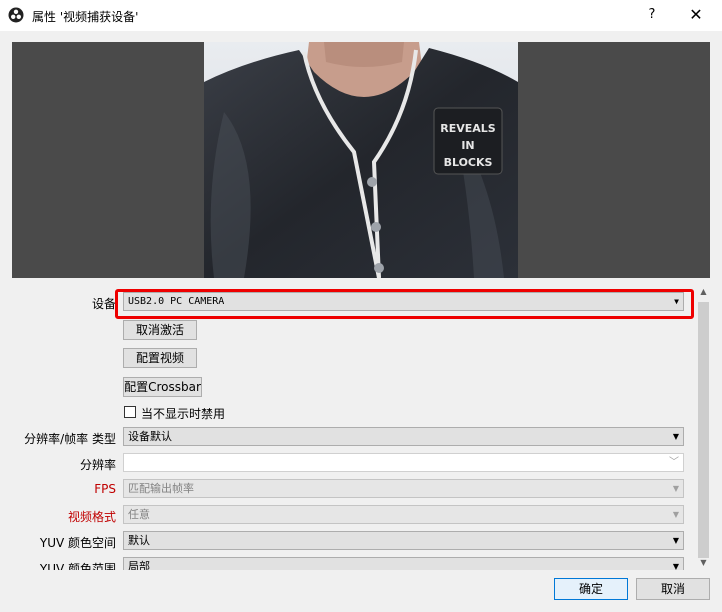  I want to click on obs-logo-icon, so click(16, 15).